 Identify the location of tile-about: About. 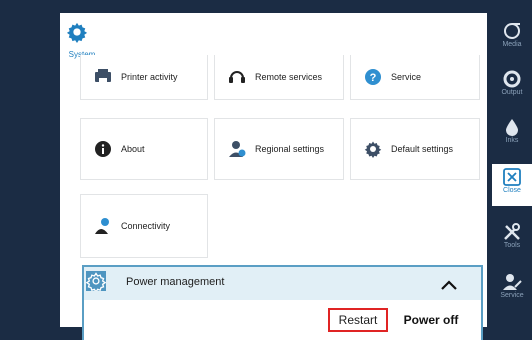
(144, 149).